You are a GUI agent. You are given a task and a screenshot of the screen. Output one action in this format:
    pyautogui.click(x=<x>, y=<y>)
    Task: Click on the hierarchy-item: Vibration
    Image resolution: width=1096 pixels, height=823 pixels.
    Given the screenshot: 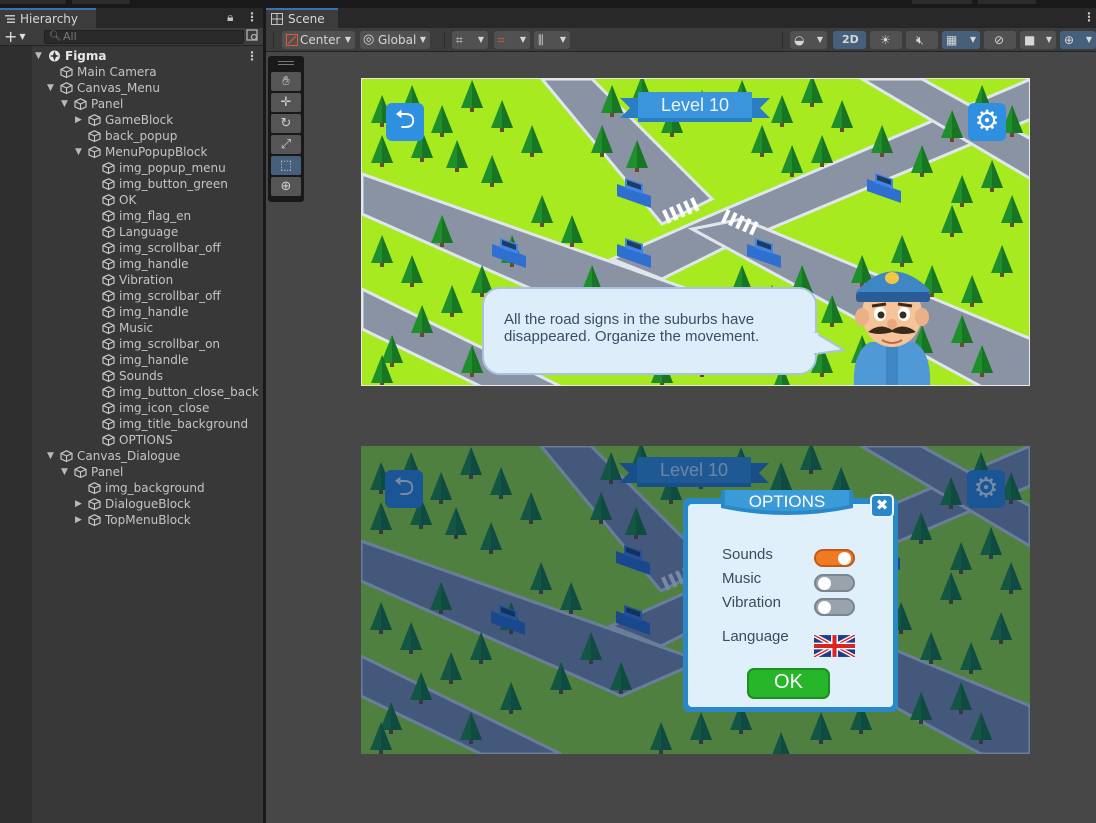 What is the action you would take?
    pyautogui.click(x=131, y=280)
    